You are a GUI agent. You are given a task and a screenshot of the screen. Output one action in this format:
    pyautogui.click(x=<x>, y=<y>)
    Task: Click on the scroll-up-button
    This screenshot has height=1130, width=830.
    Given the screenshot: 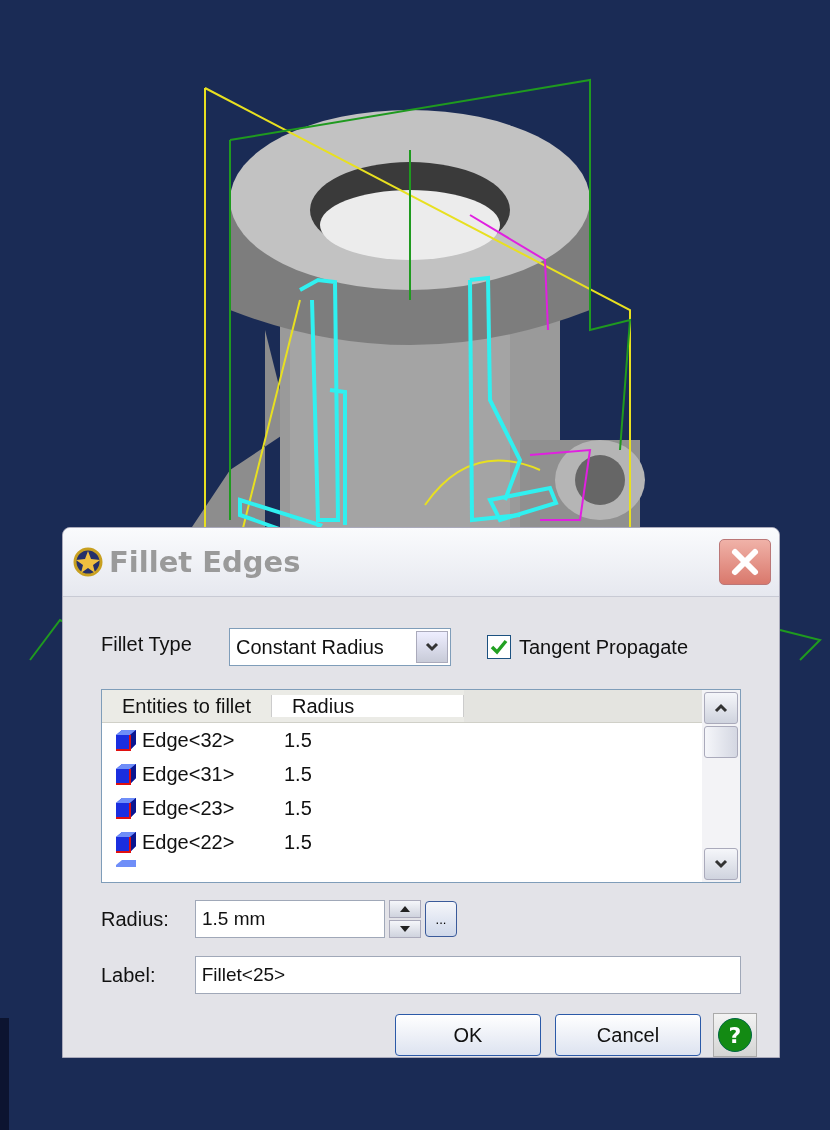 What is the action you would take?
    pyautogui.click(x=721, y=708)
    